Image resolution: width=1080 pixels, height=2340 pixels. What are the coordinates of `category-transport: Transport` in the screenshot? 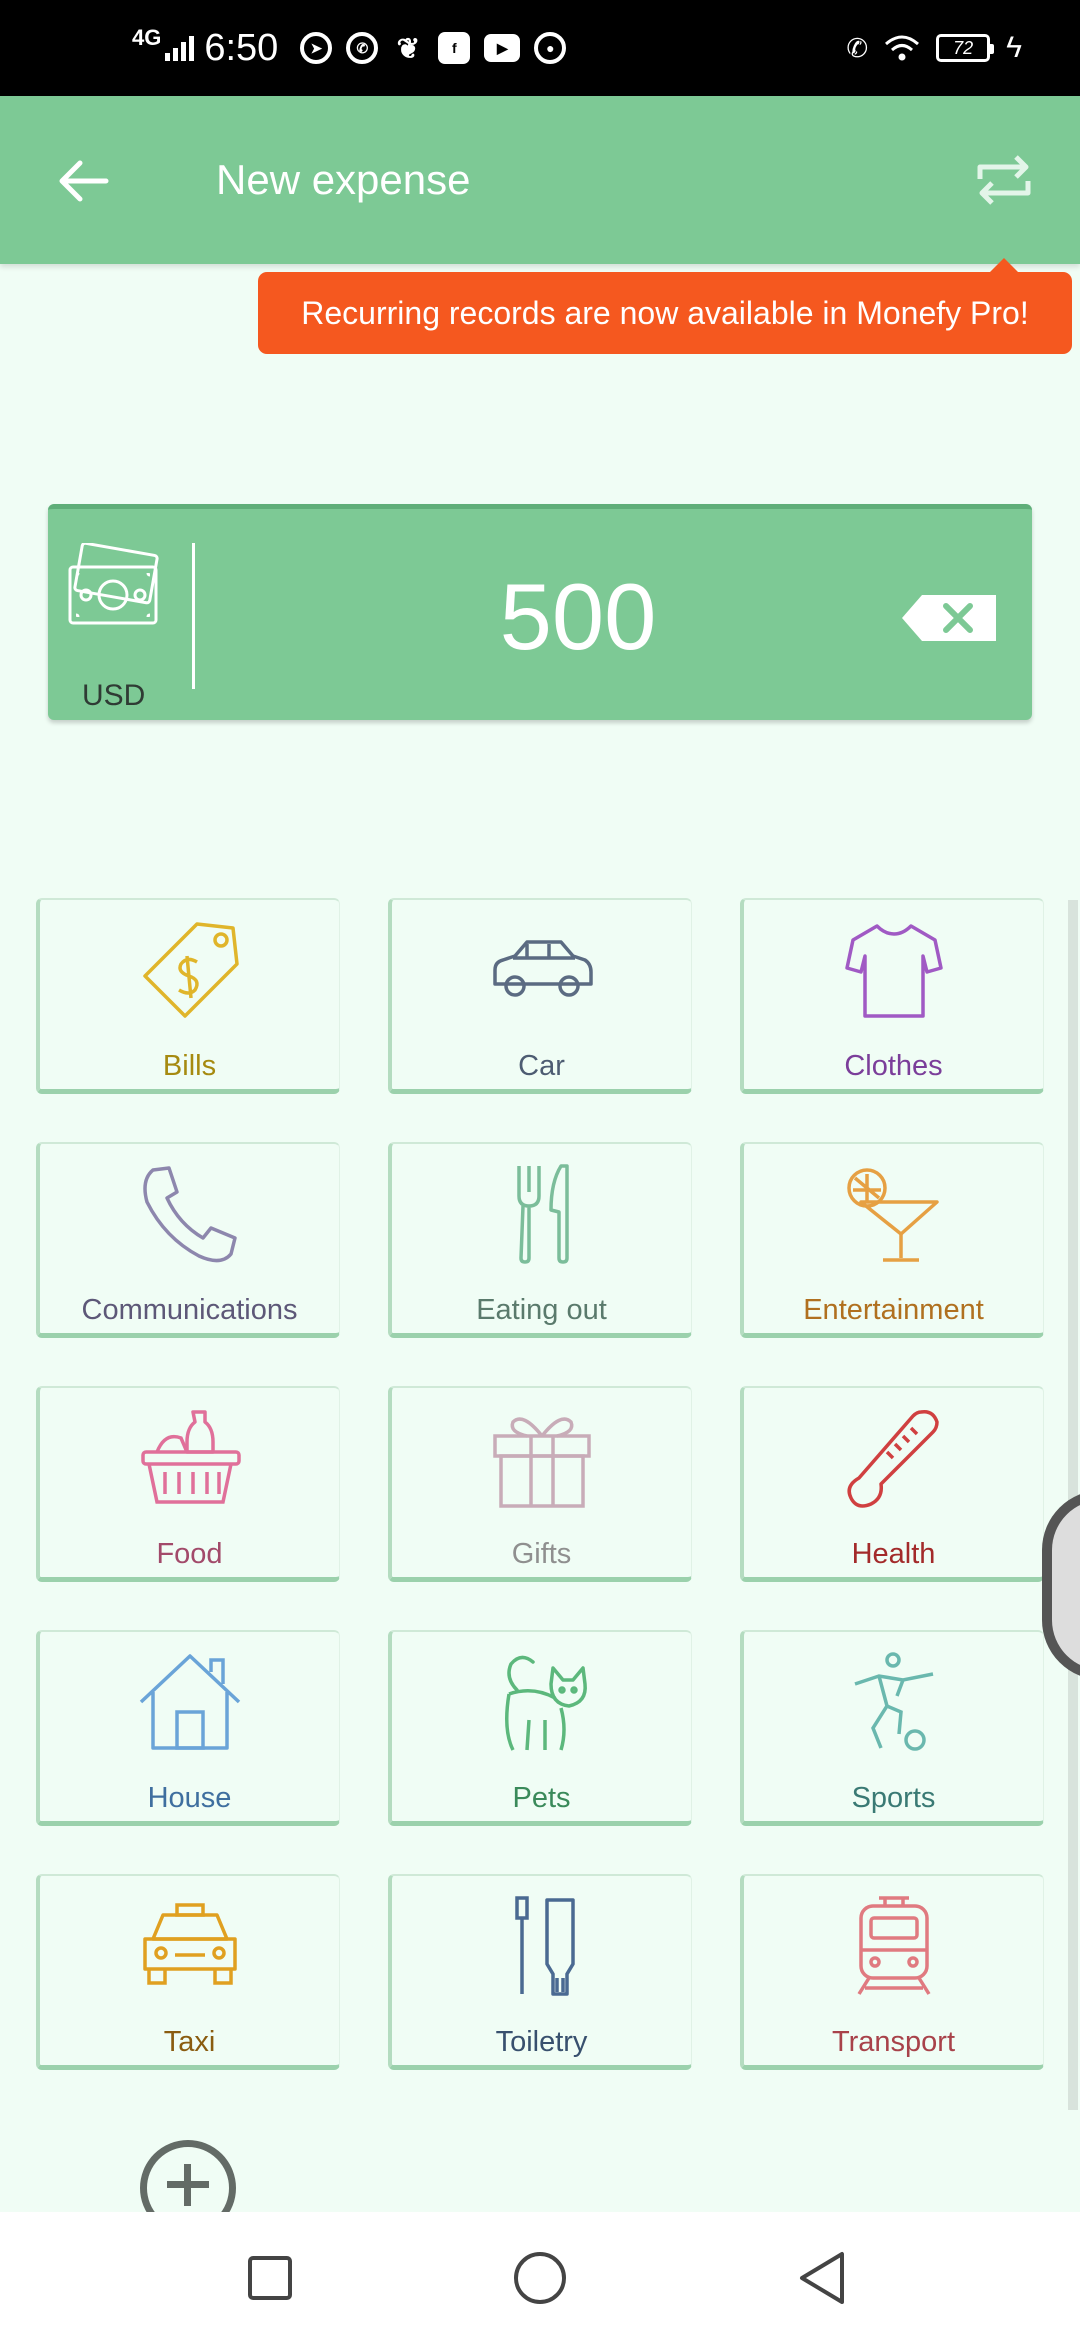 It's located at (892, 1972).